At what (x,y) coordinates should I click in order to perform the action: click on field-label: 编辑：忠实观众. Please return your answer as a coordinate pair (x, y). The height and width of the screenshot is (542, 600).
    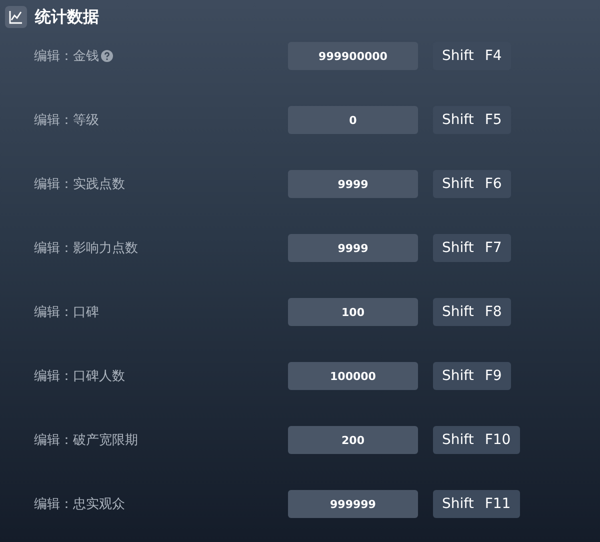
    Looking at the image, I should click on (79, 504).